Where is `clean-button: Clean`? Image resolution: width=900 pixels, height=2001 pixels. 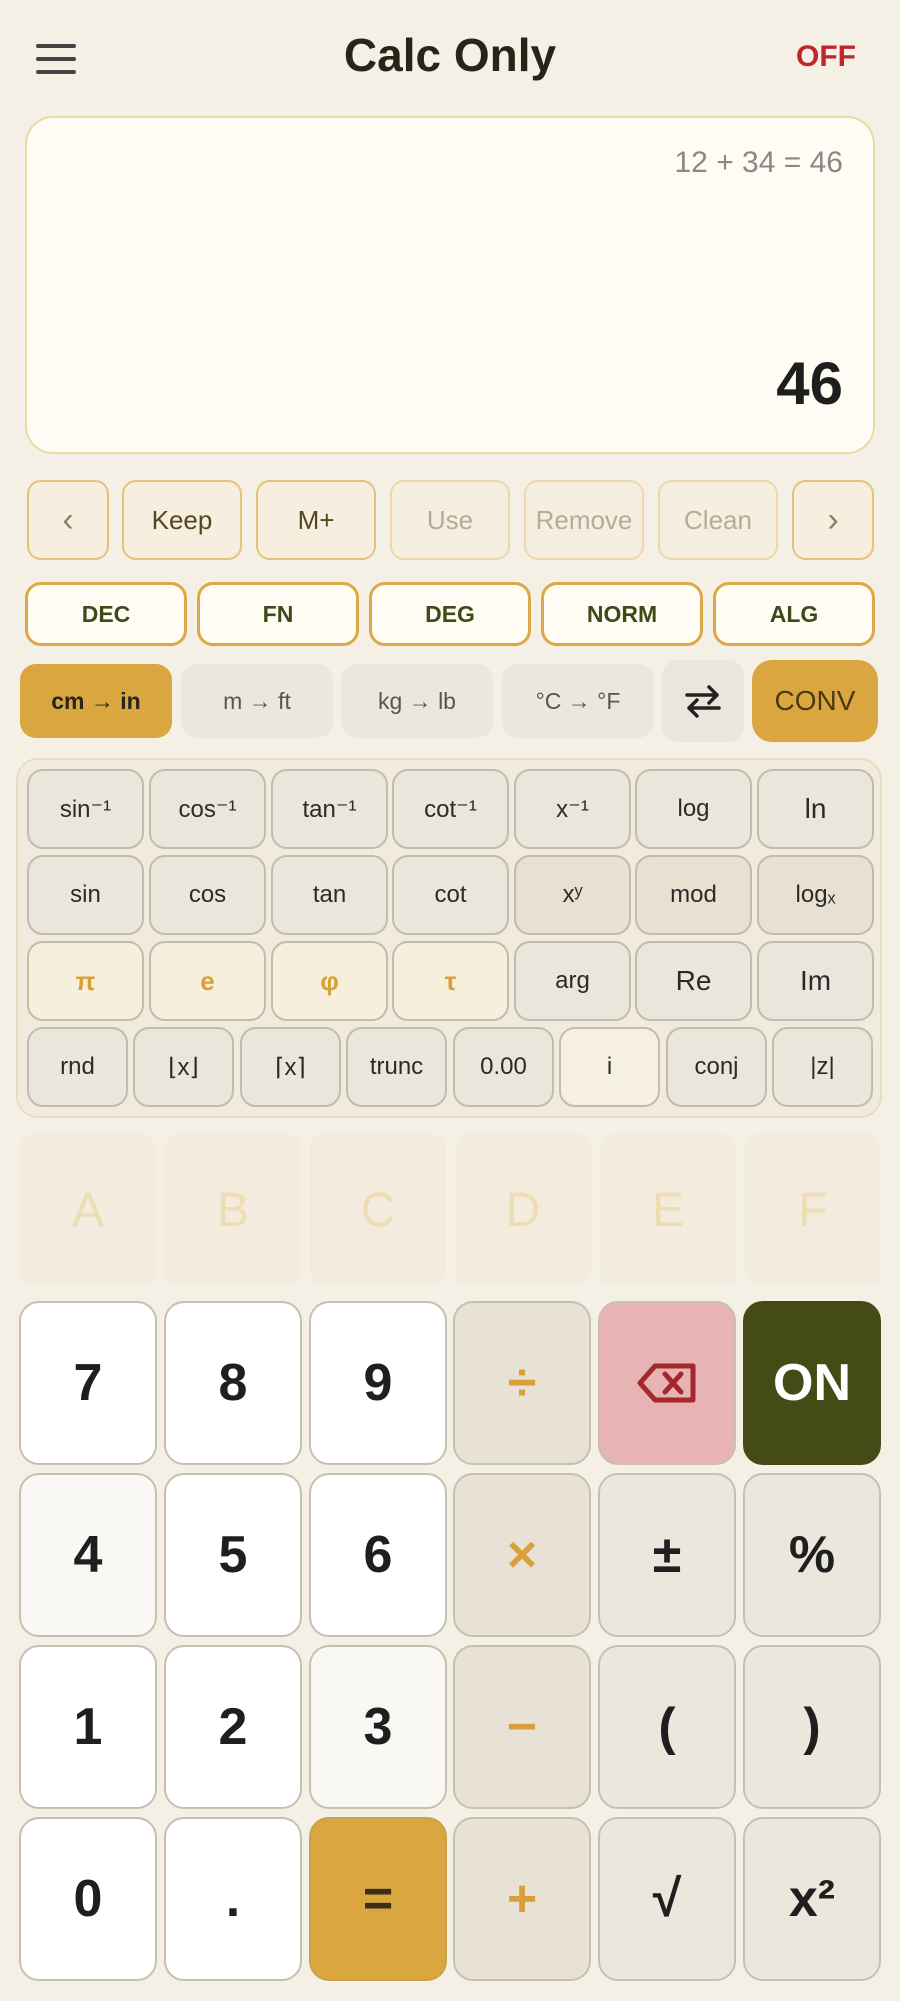 clean-button: Clean is located at coordinates (718, 520).